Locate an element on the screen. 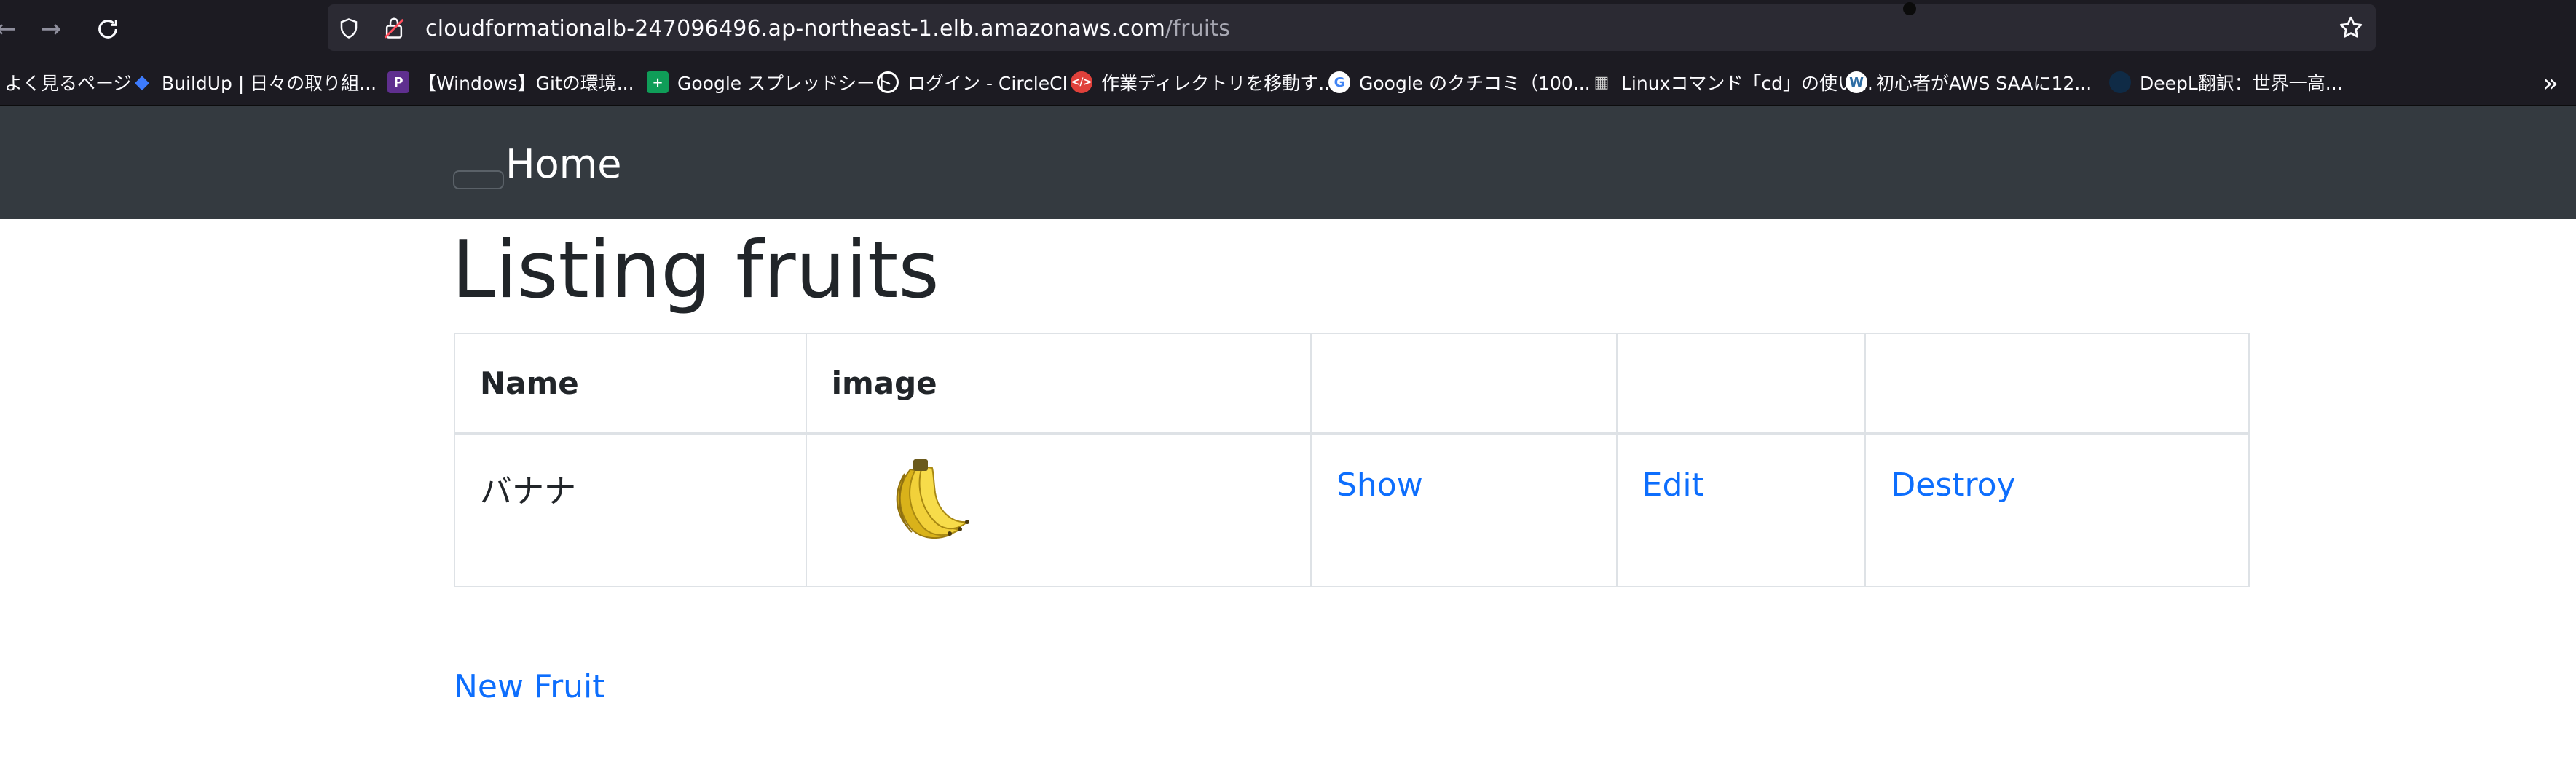  sheets-icon: + is located at coordinates (658, 82).